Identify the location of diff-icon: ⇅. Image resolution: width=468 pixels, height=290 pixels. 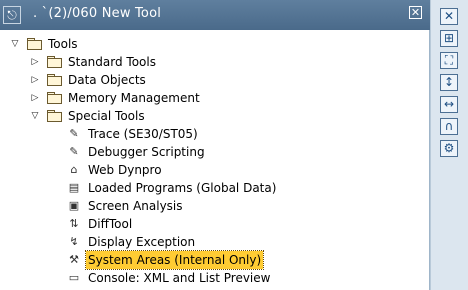
(74, 223).